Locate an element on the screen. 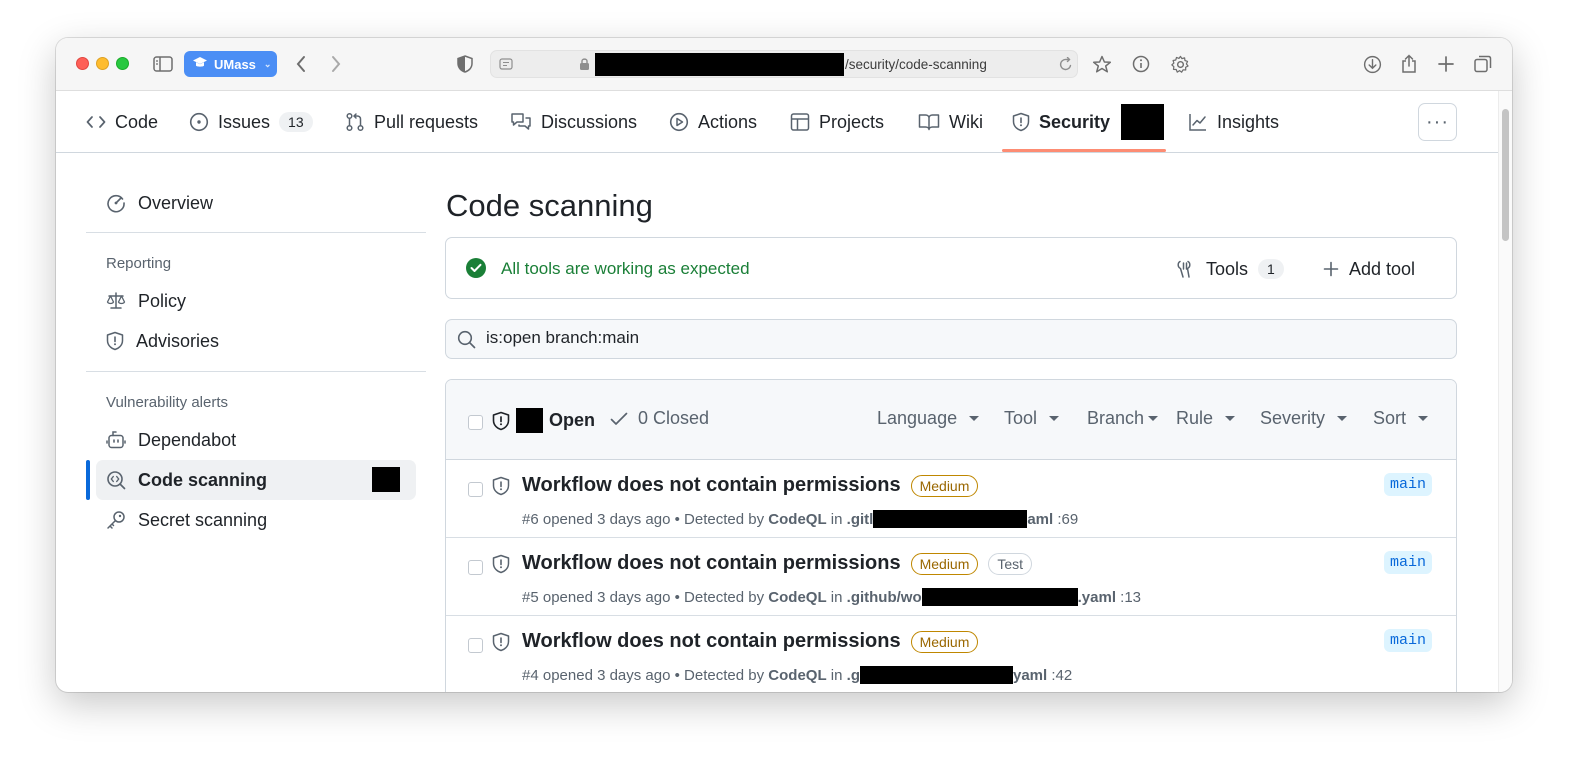 The height and width of the screenshot is (768, 1570). zoom-window-button is located at coordinates (122, 63).